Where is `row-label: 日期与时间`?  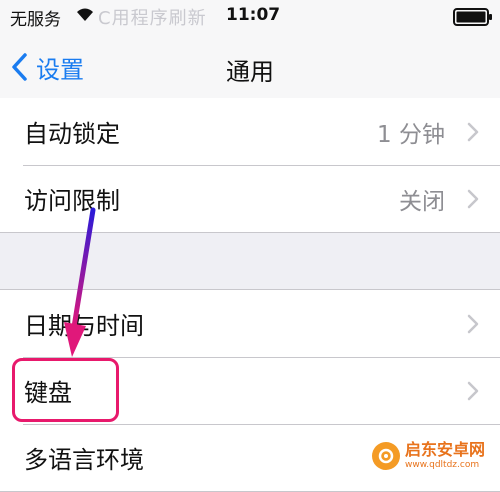 row-label: 日期与时间 is located at coordinates (84, 326).